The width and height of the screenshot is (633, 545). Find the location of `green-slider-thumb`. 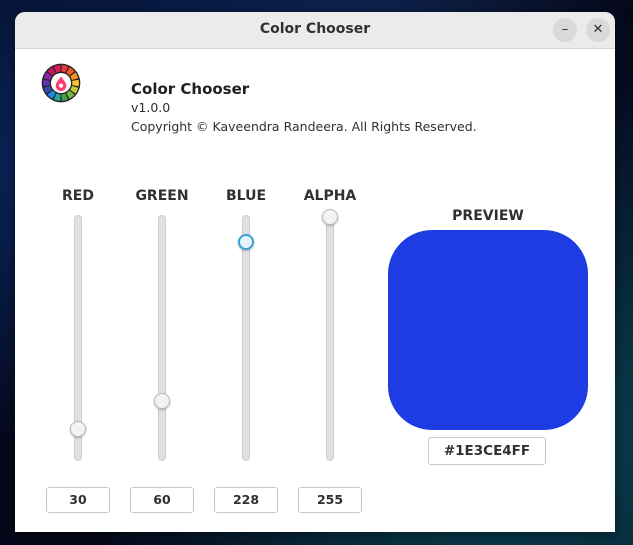

green-slider-thumb is located at coordinates (162, 400).